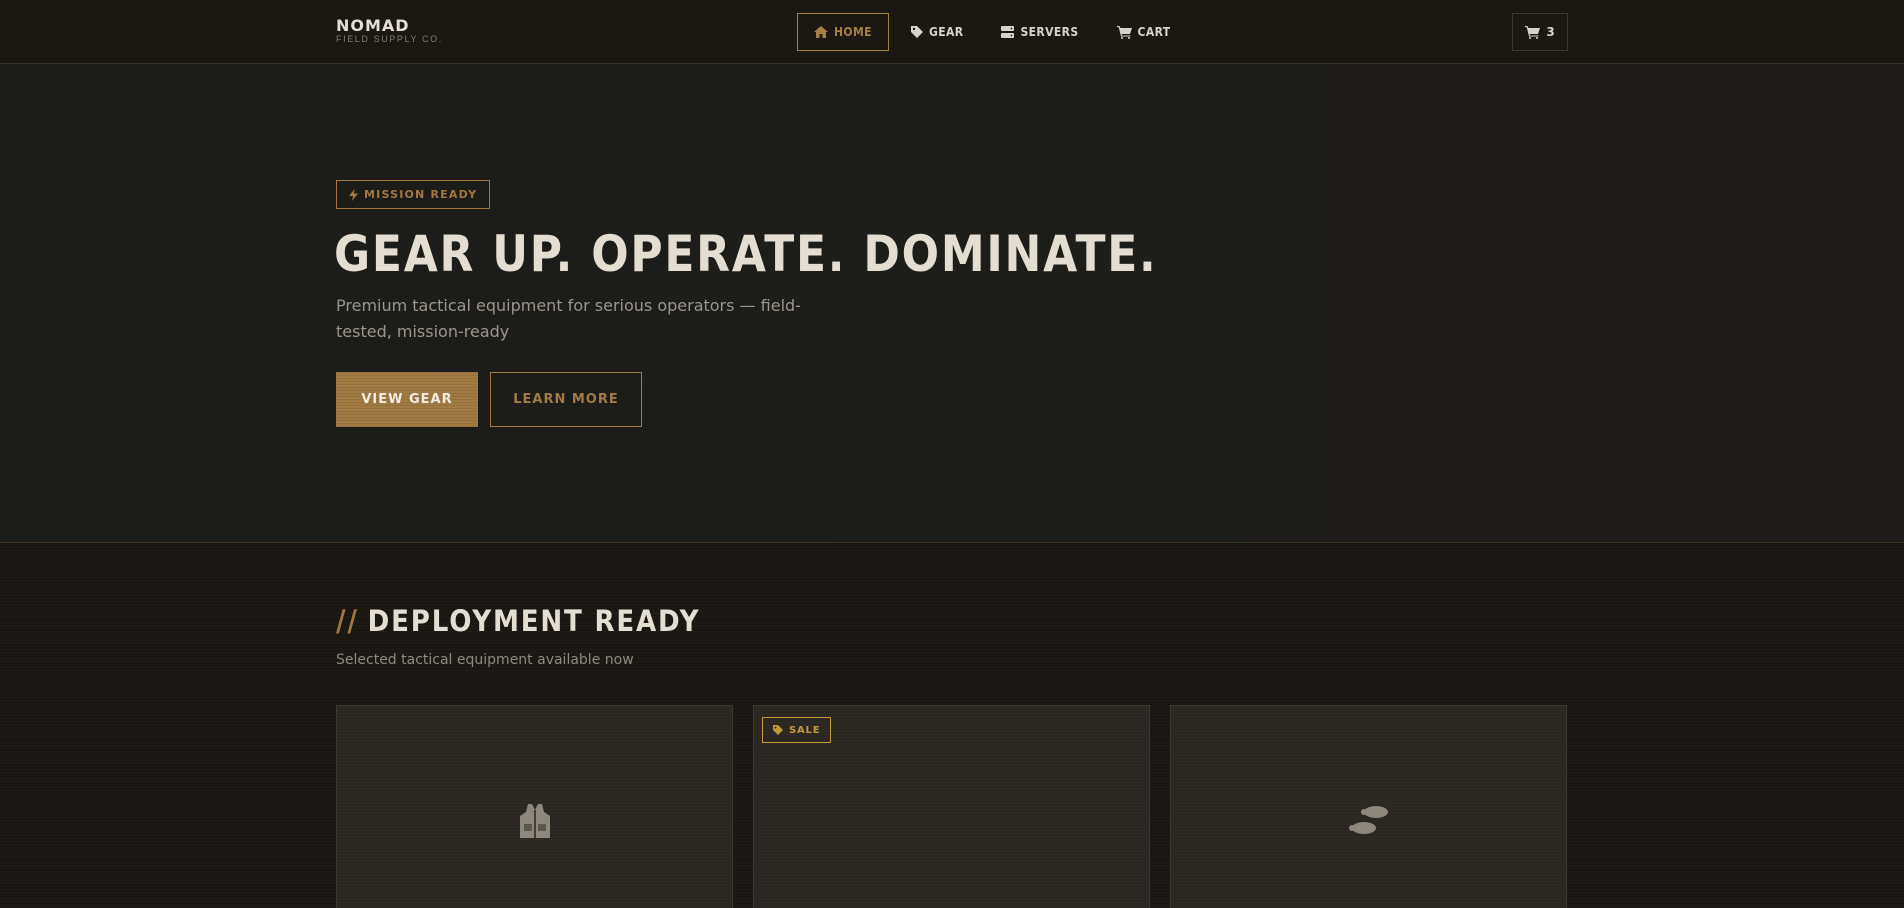  I want to click on server-icon, so click(1008, 32).